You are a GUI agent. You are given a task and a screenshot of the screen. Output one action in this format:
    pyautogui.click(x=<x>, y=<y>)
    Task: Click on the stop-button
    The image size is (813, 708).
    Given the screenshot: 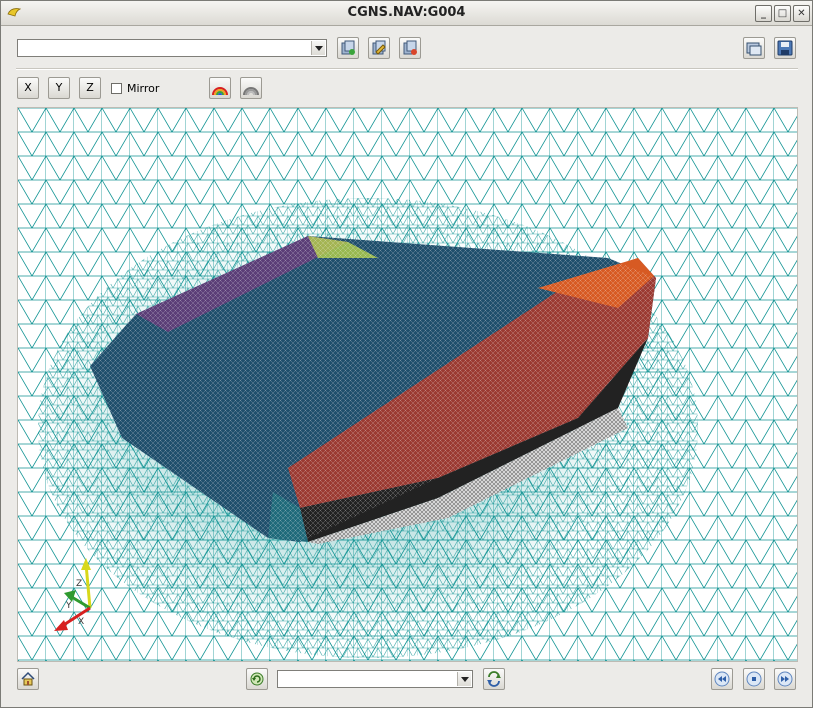 What is the action you would take?
    pyautogui.click(x=754, y=679)
    